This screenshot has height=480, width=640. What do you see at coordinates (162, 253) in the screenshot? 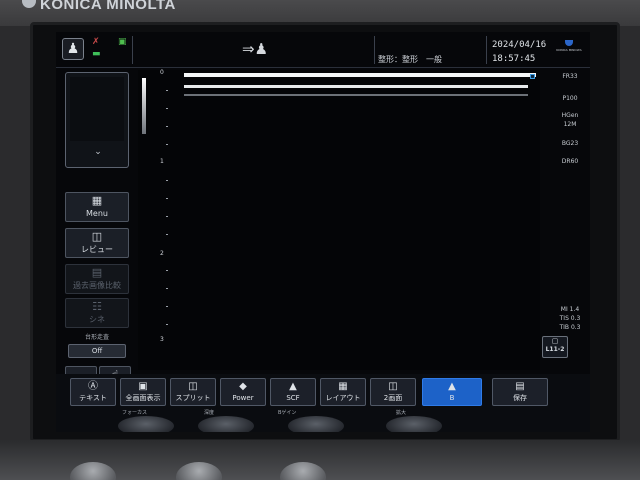
I see `depth-label: 2` at bounding box center [162, 253].